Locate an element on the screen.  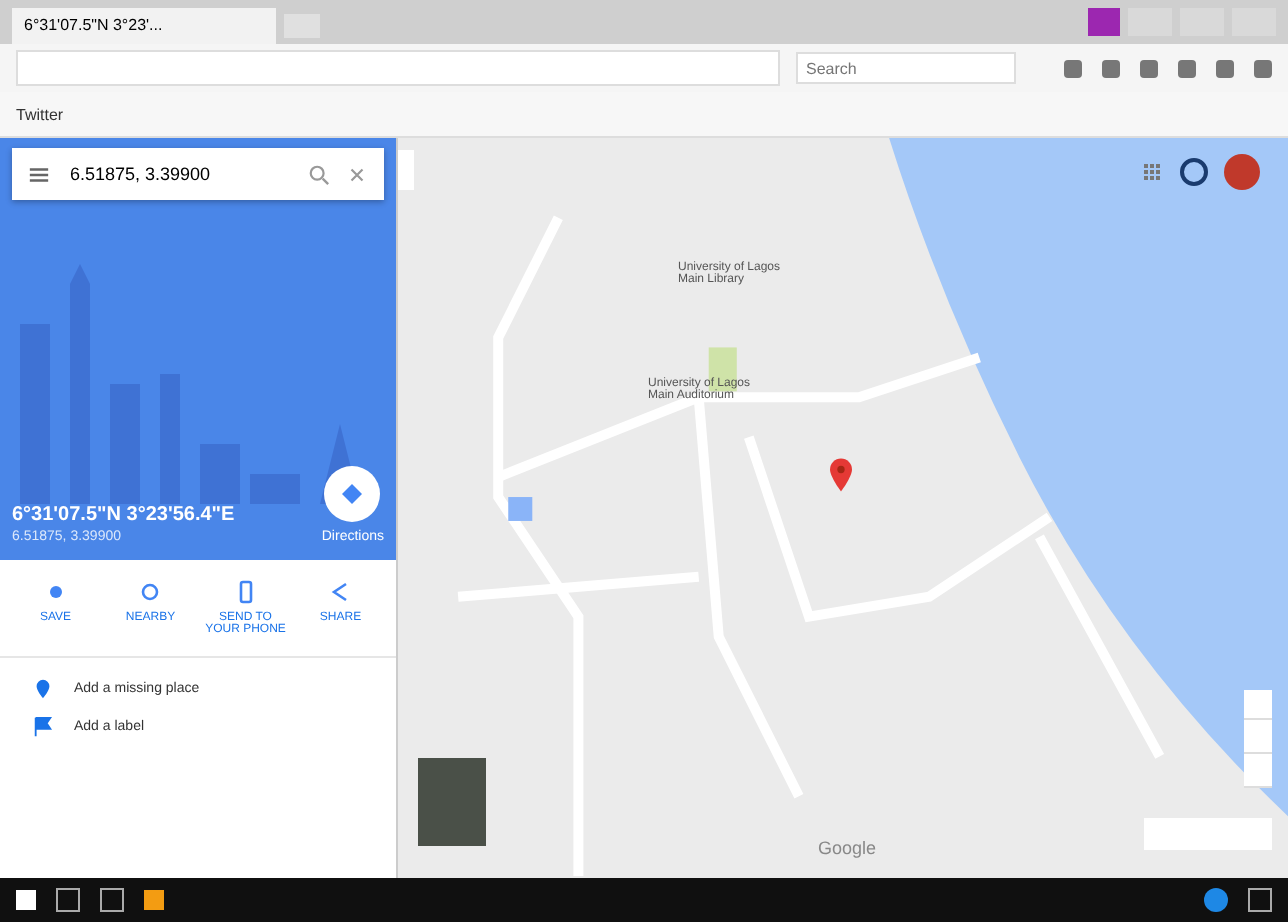
menu-icon is located at coordinates (39, 174).